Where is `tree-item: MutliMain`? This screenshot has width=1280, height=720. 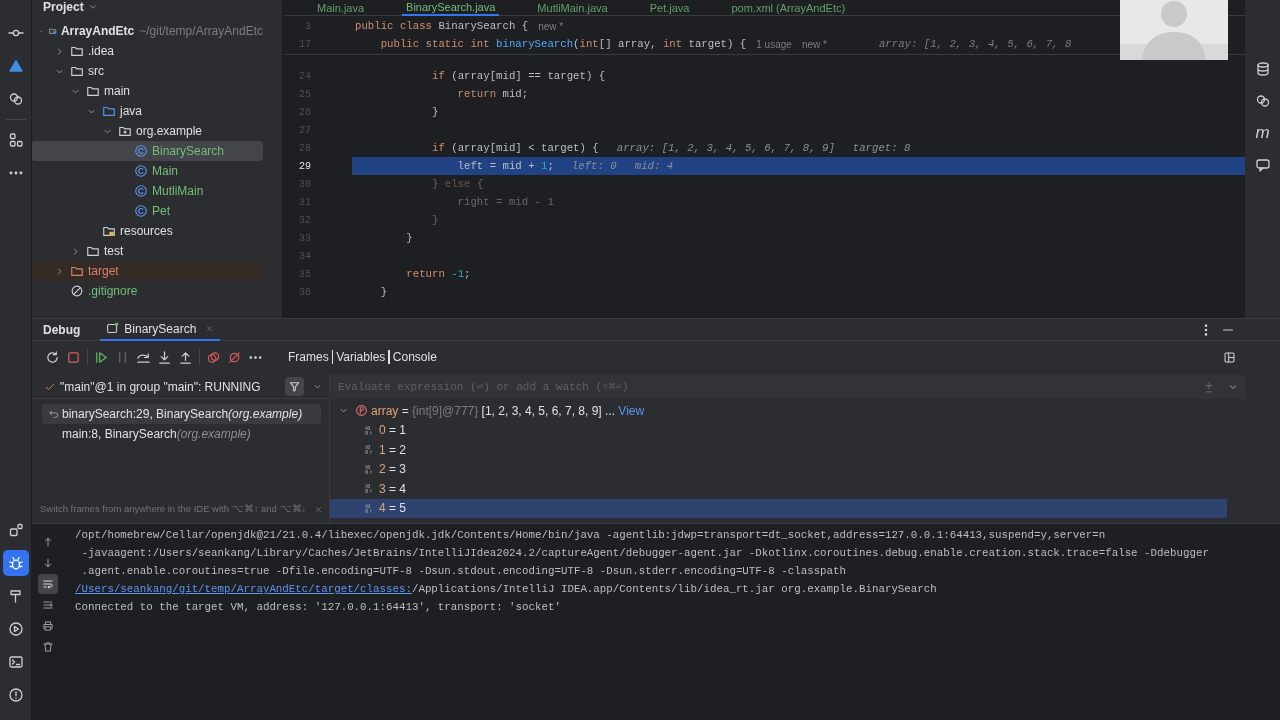
tree-item: MutliMain is located at coordinates (147, 191).